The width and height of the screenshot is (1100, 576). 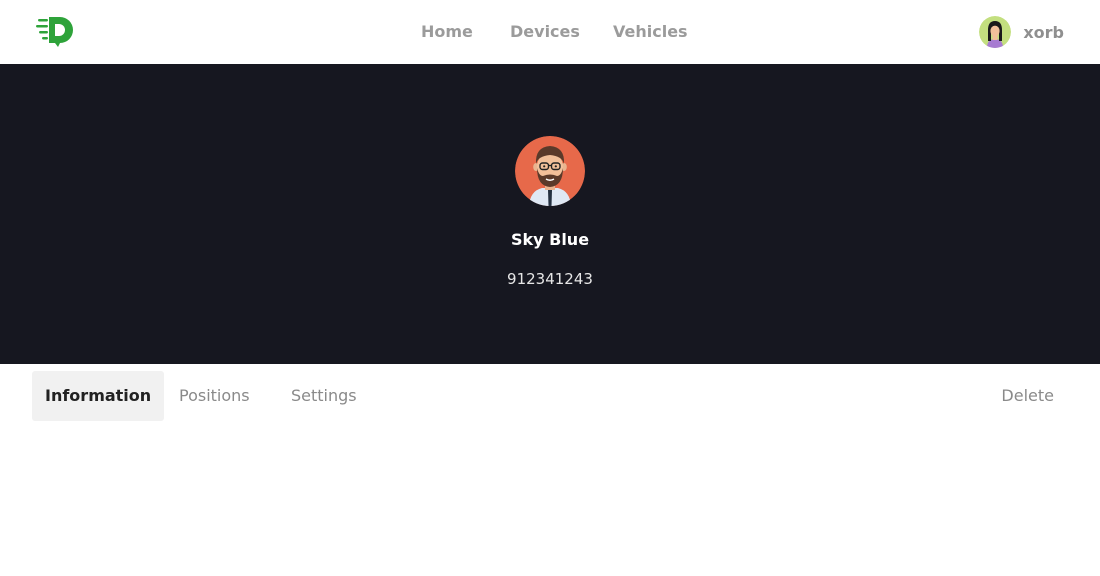 I want to click on user-name: xorb, so click(x=1043, y=32).